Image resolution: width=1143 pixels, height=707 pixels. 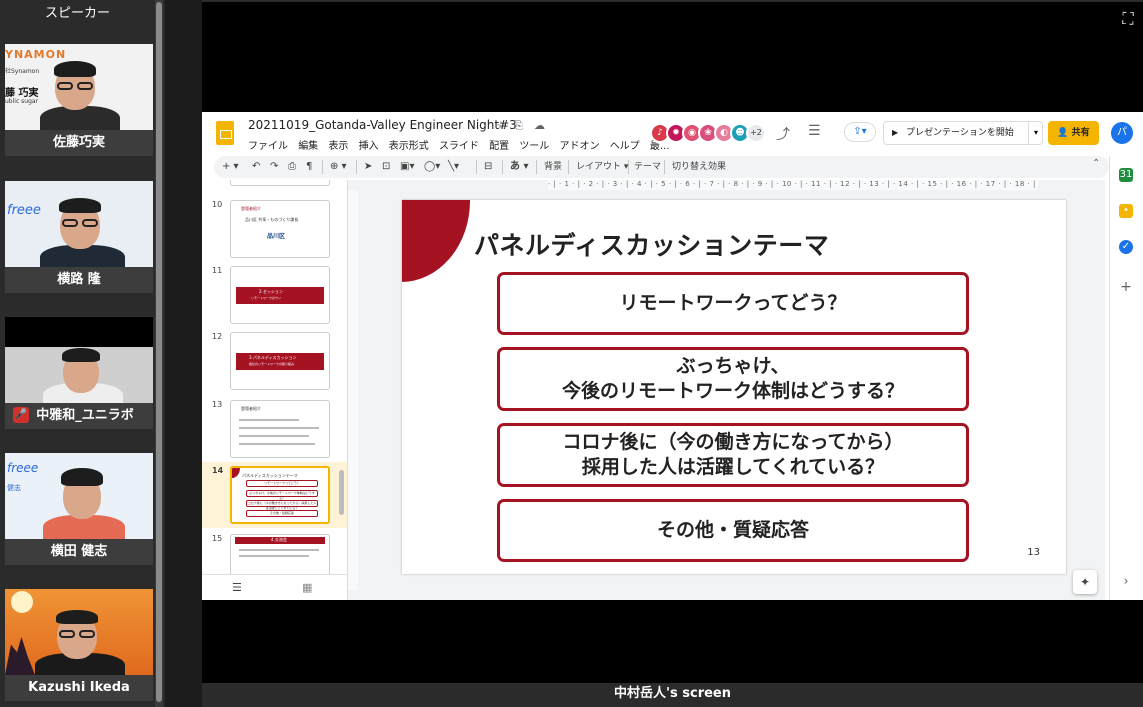 What do you see at coordinates (539, 125) in the screenshot?
I see `cloud-status-icon: ☁` at bounding box center [539, 125].